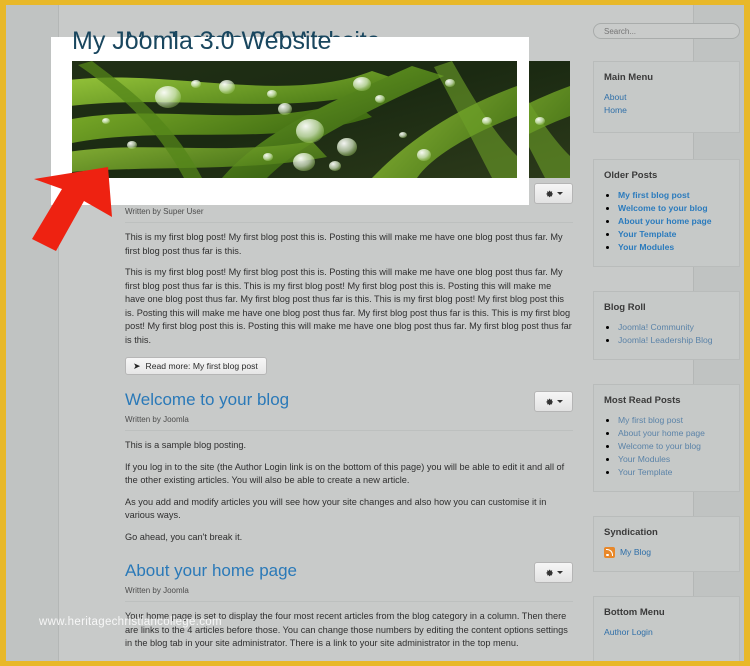  I want to click on banner-image-overlay, so click(294, 119).